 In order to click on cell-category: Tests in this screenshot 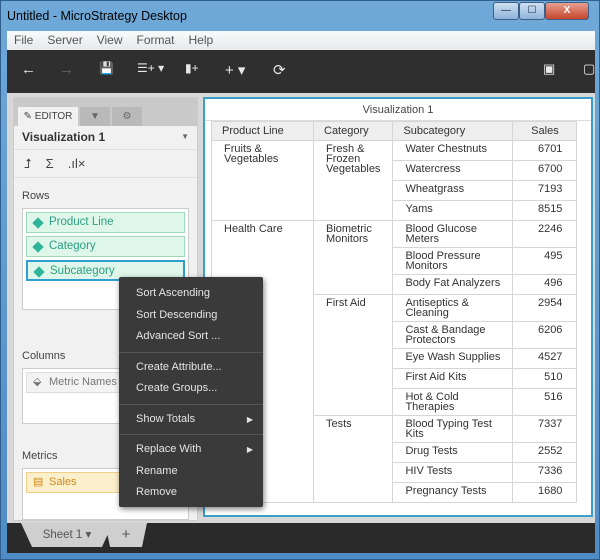, I will do `click(353, 459)`.